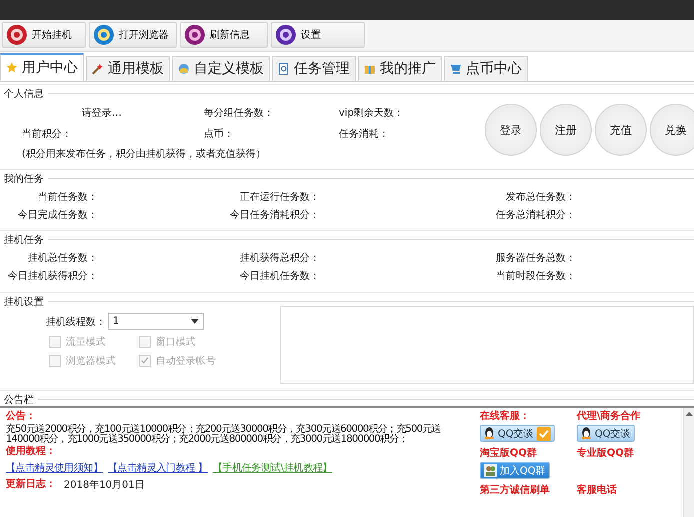 This screenshot has width=694, height=517. What do you see at coordinates (490, 470) in the screenshot?
I see `people-icon` at bounding box center [490, 470].